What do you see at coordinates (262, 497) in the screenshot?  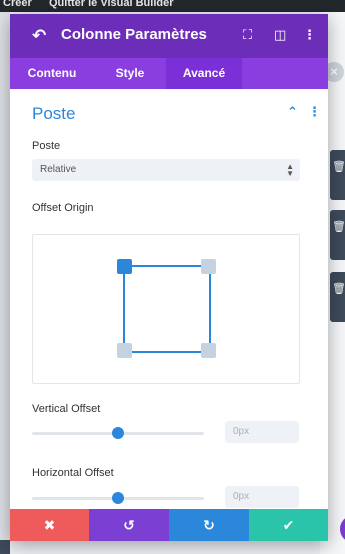 I see `horizontal-offset-input: 0px` at bounding box center [262, 497].